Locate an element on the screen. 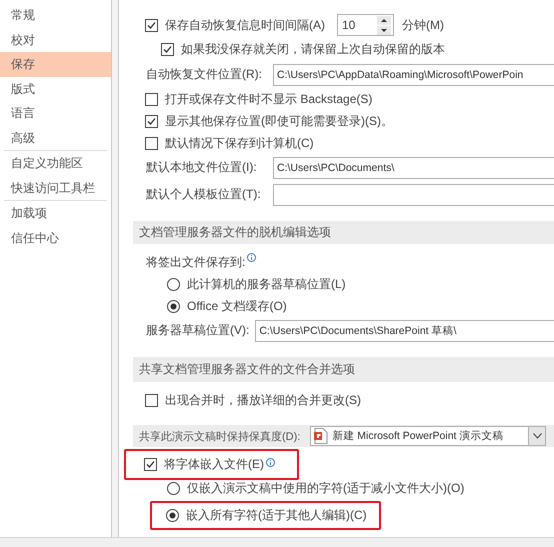 The image size is (554, 547). number-spinner: 10 is located at coordinates (365, 25).